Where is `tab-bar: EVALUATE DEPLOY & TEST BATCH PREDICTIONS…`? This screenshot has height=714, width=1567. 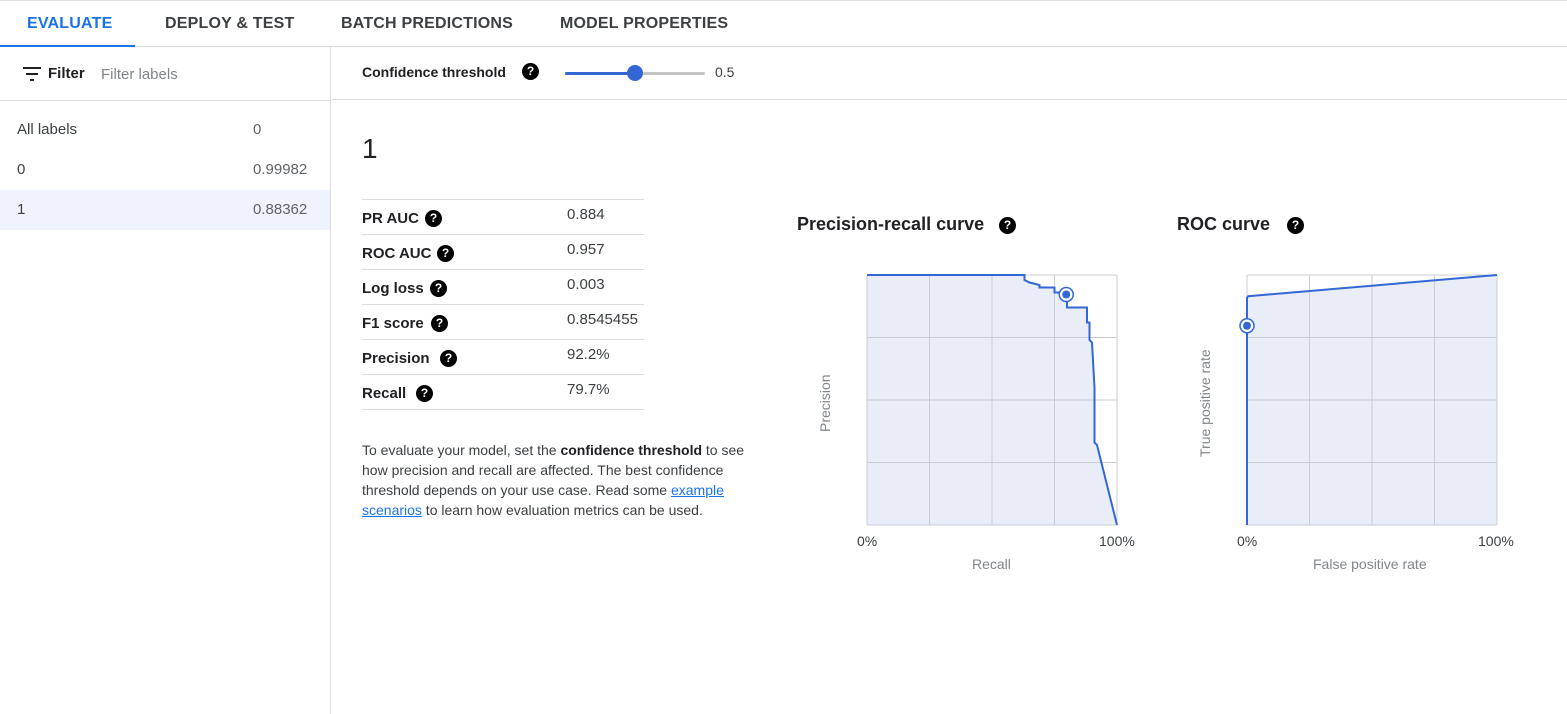
tab-bar: EVALUATE DEPLOY & TEST BATCH PREDICTIONS… is located at coordinates (783, 23).